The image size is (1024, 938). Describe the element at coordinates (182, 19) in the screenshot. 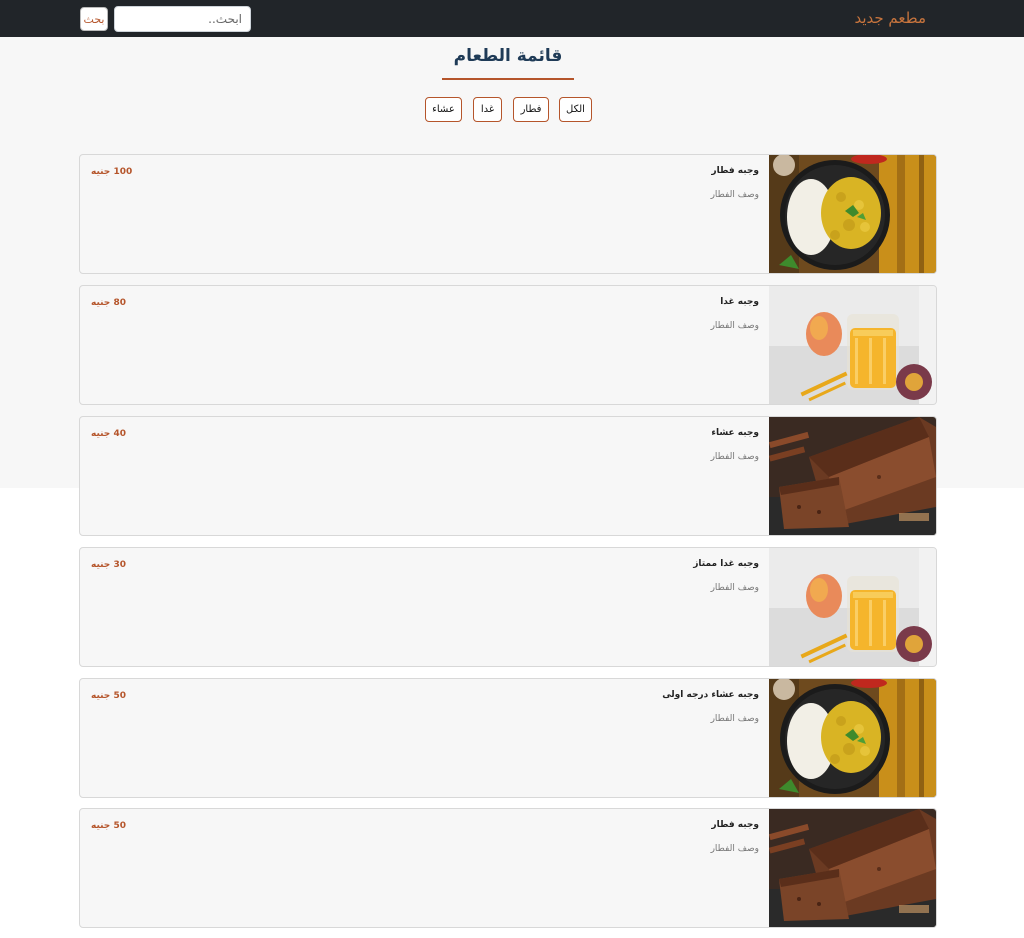

I see `search-input` at that location.